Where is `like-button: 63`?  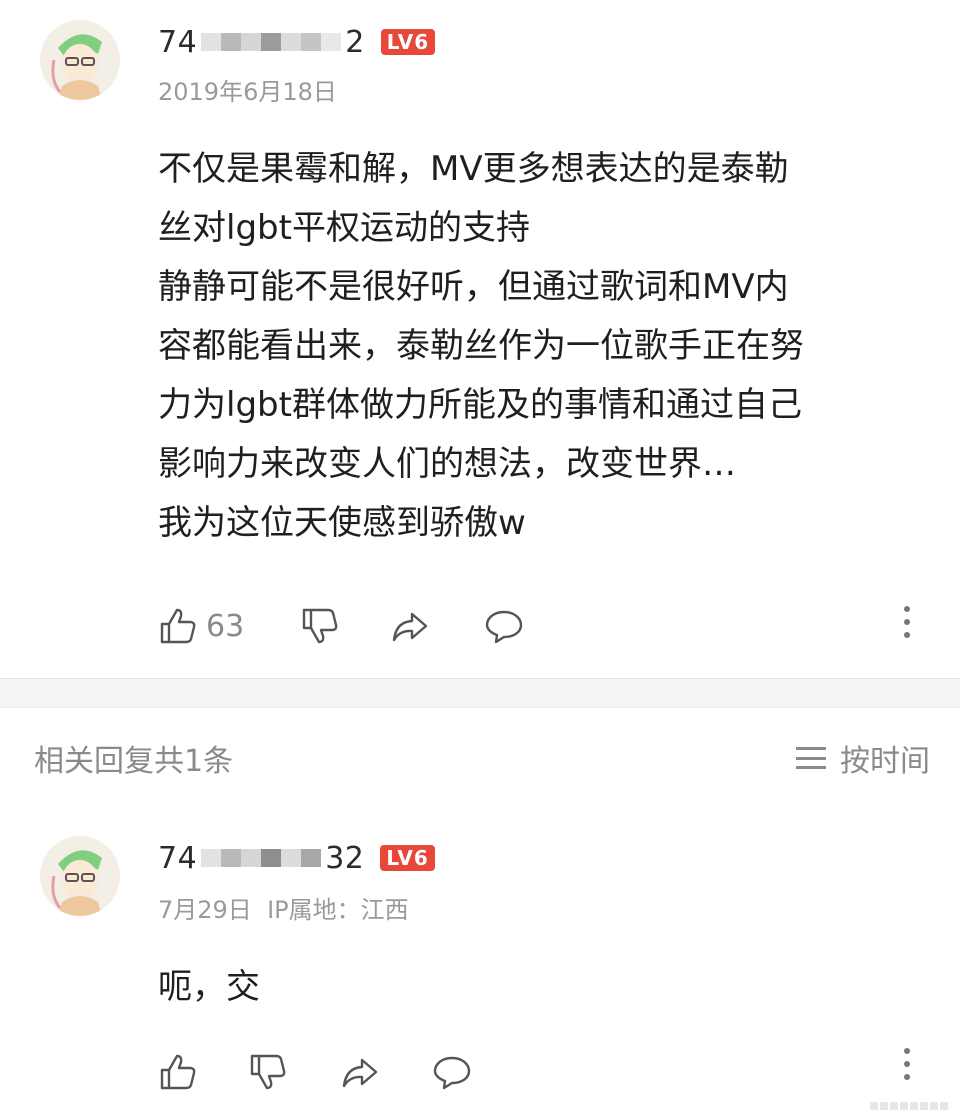 like-button: 63 is located at coordinates (201, 626).